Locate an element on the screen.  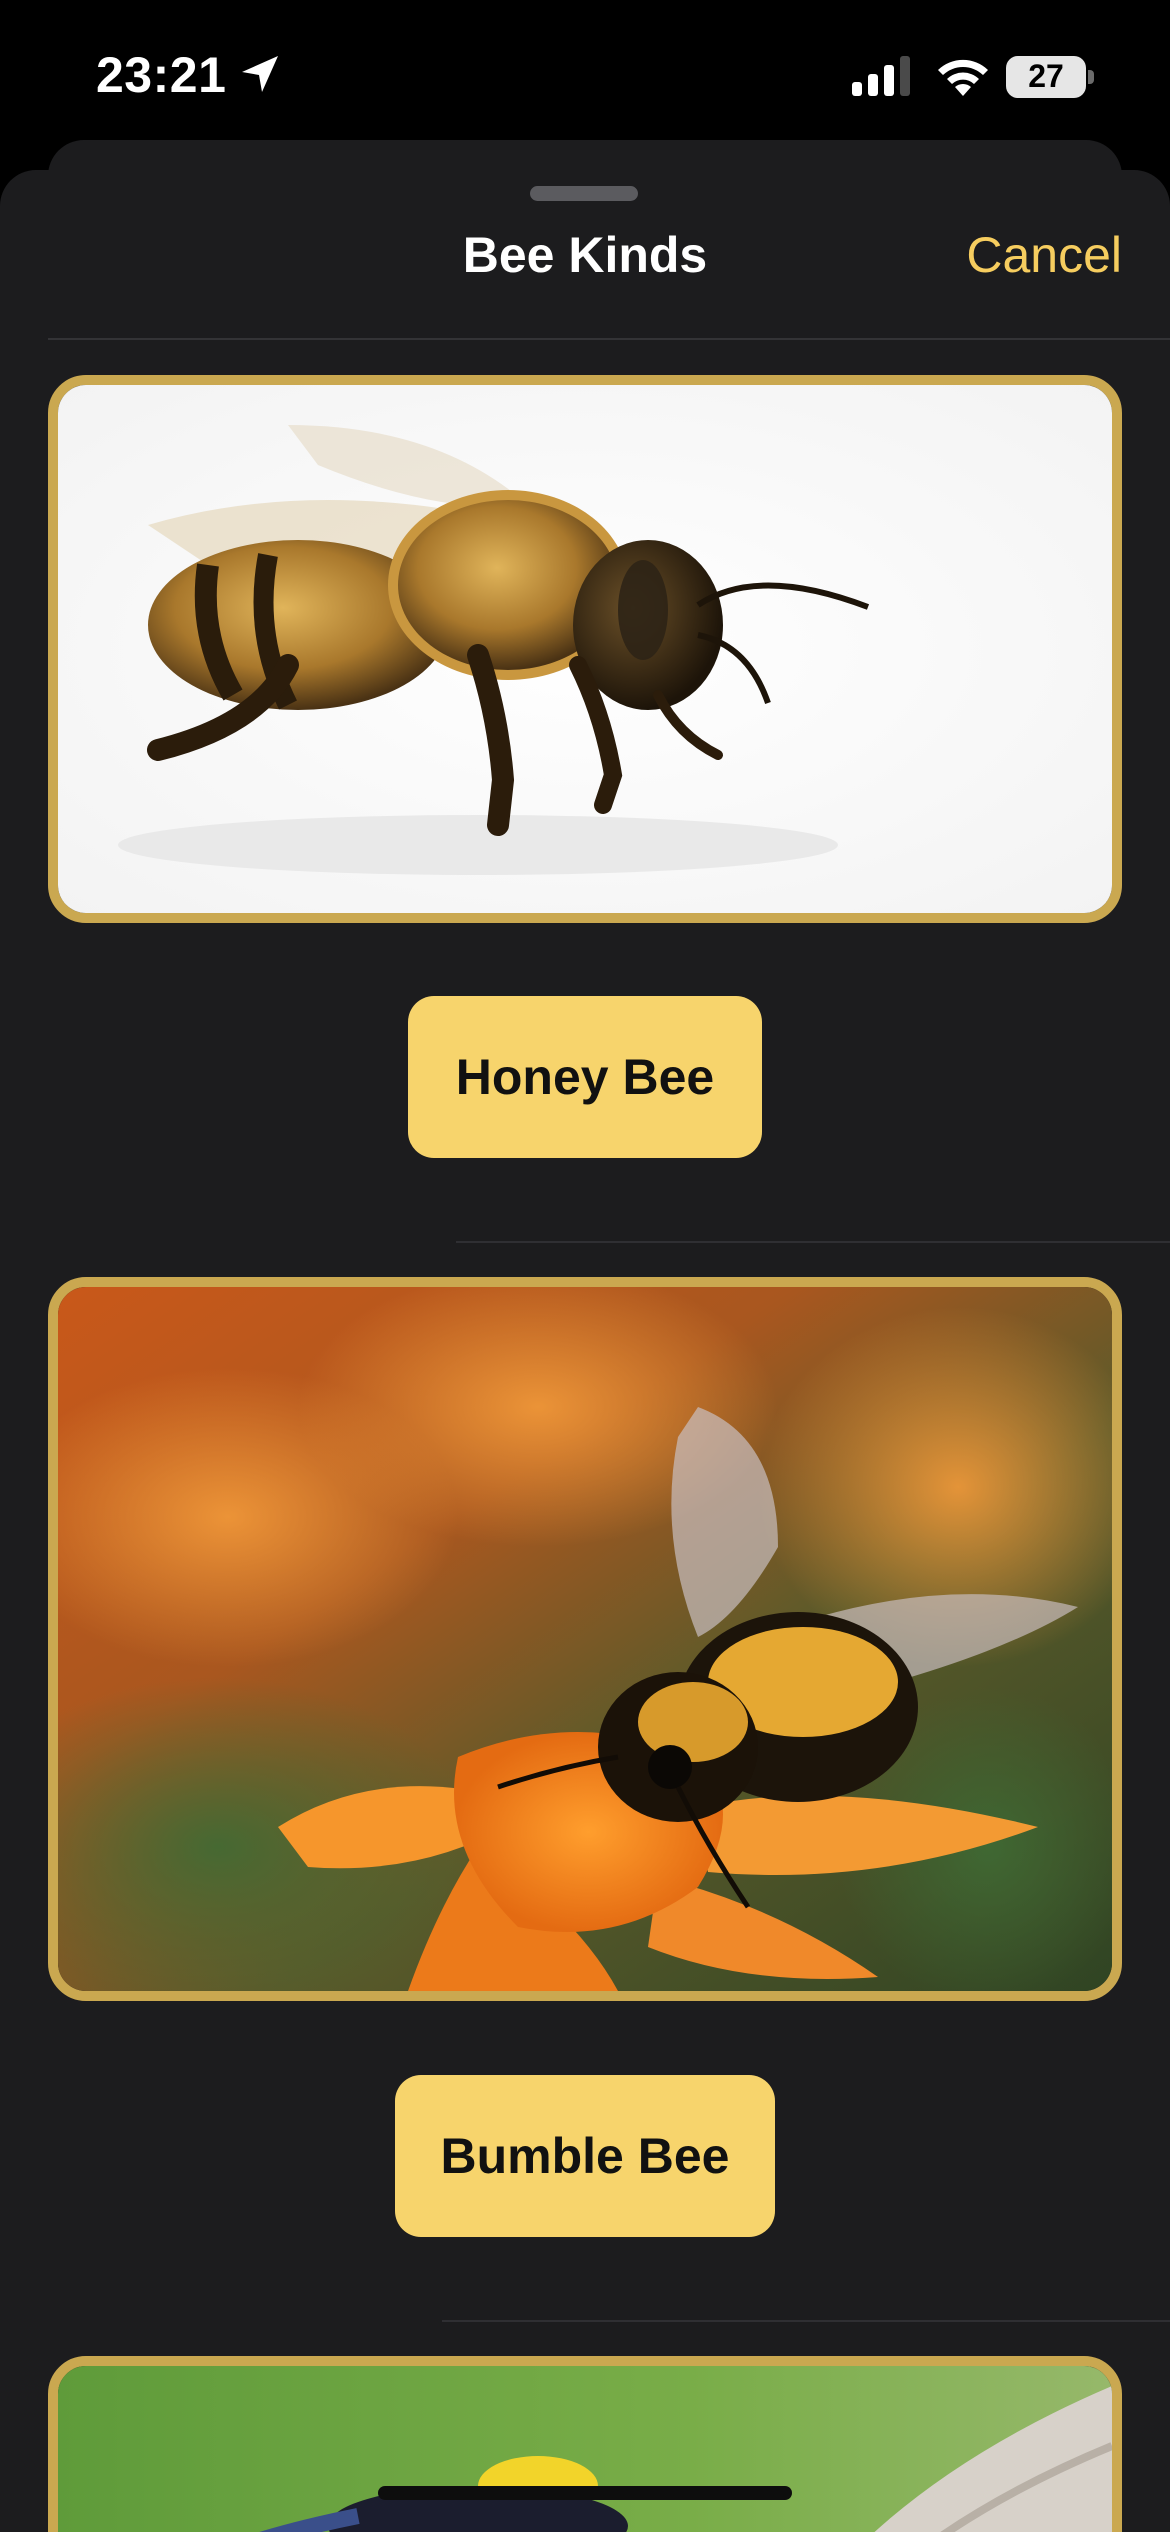
wifi-icon is located at coordinates (963, 77).